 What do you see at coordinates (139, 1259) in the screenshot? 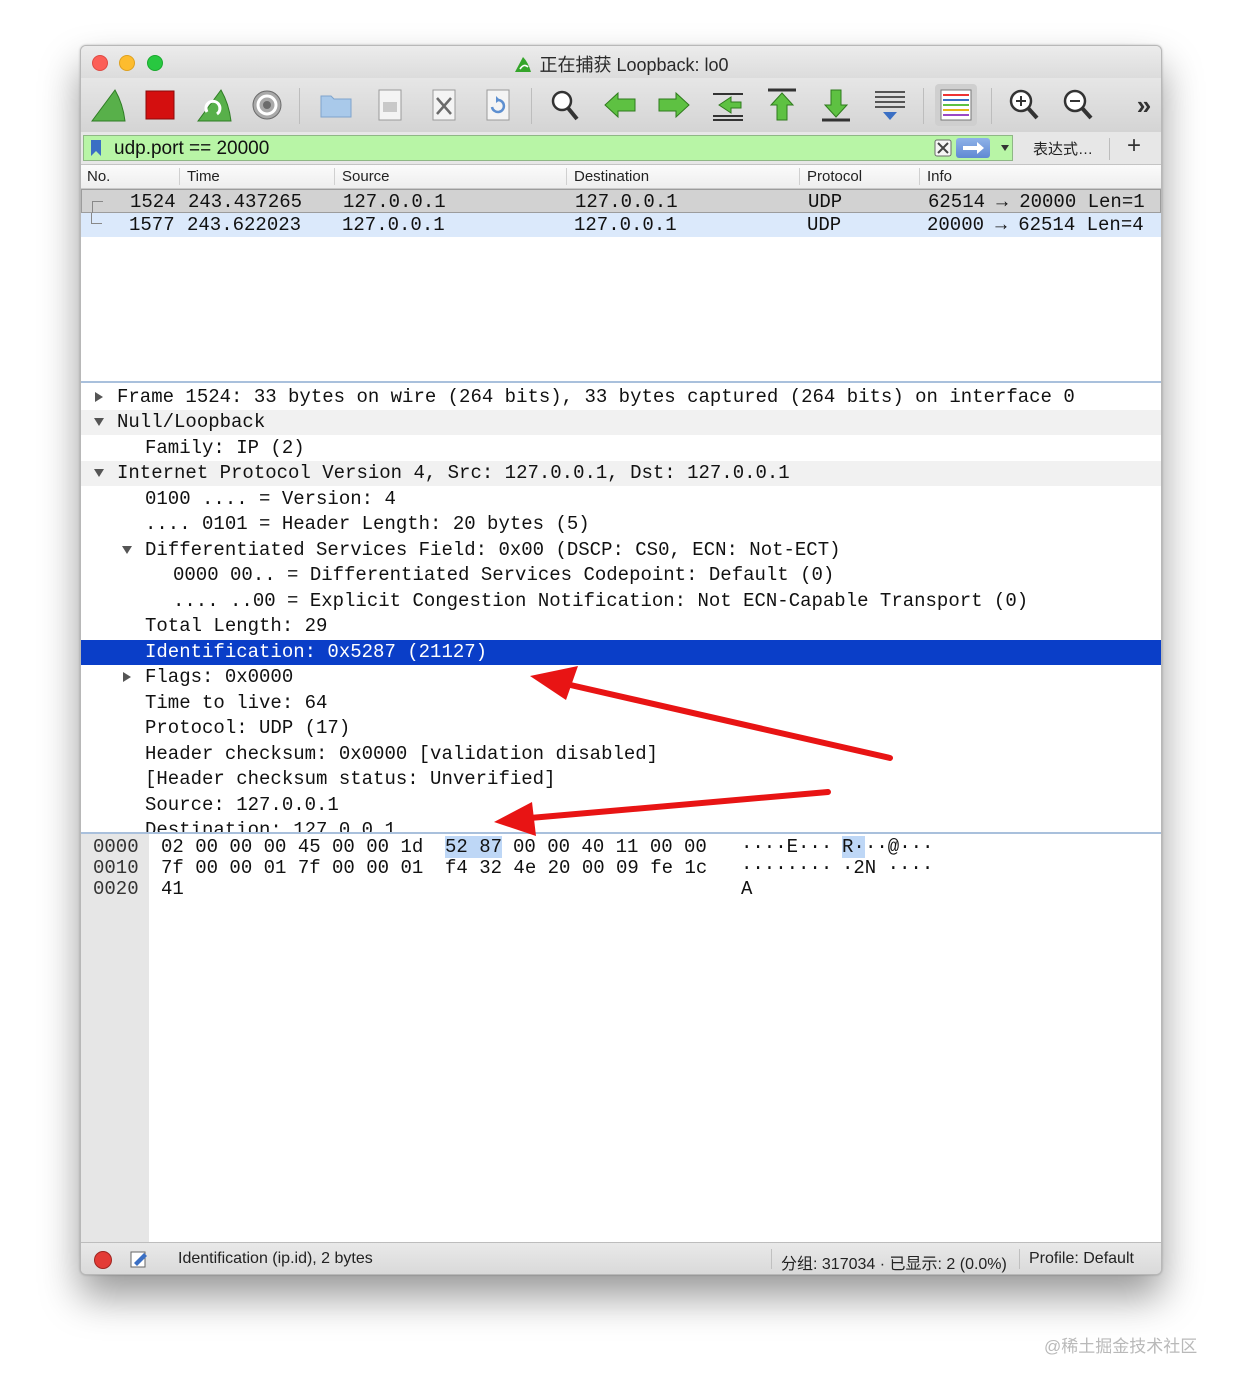
I see `capture-comment-icon` at bounding box center [139, 1259].